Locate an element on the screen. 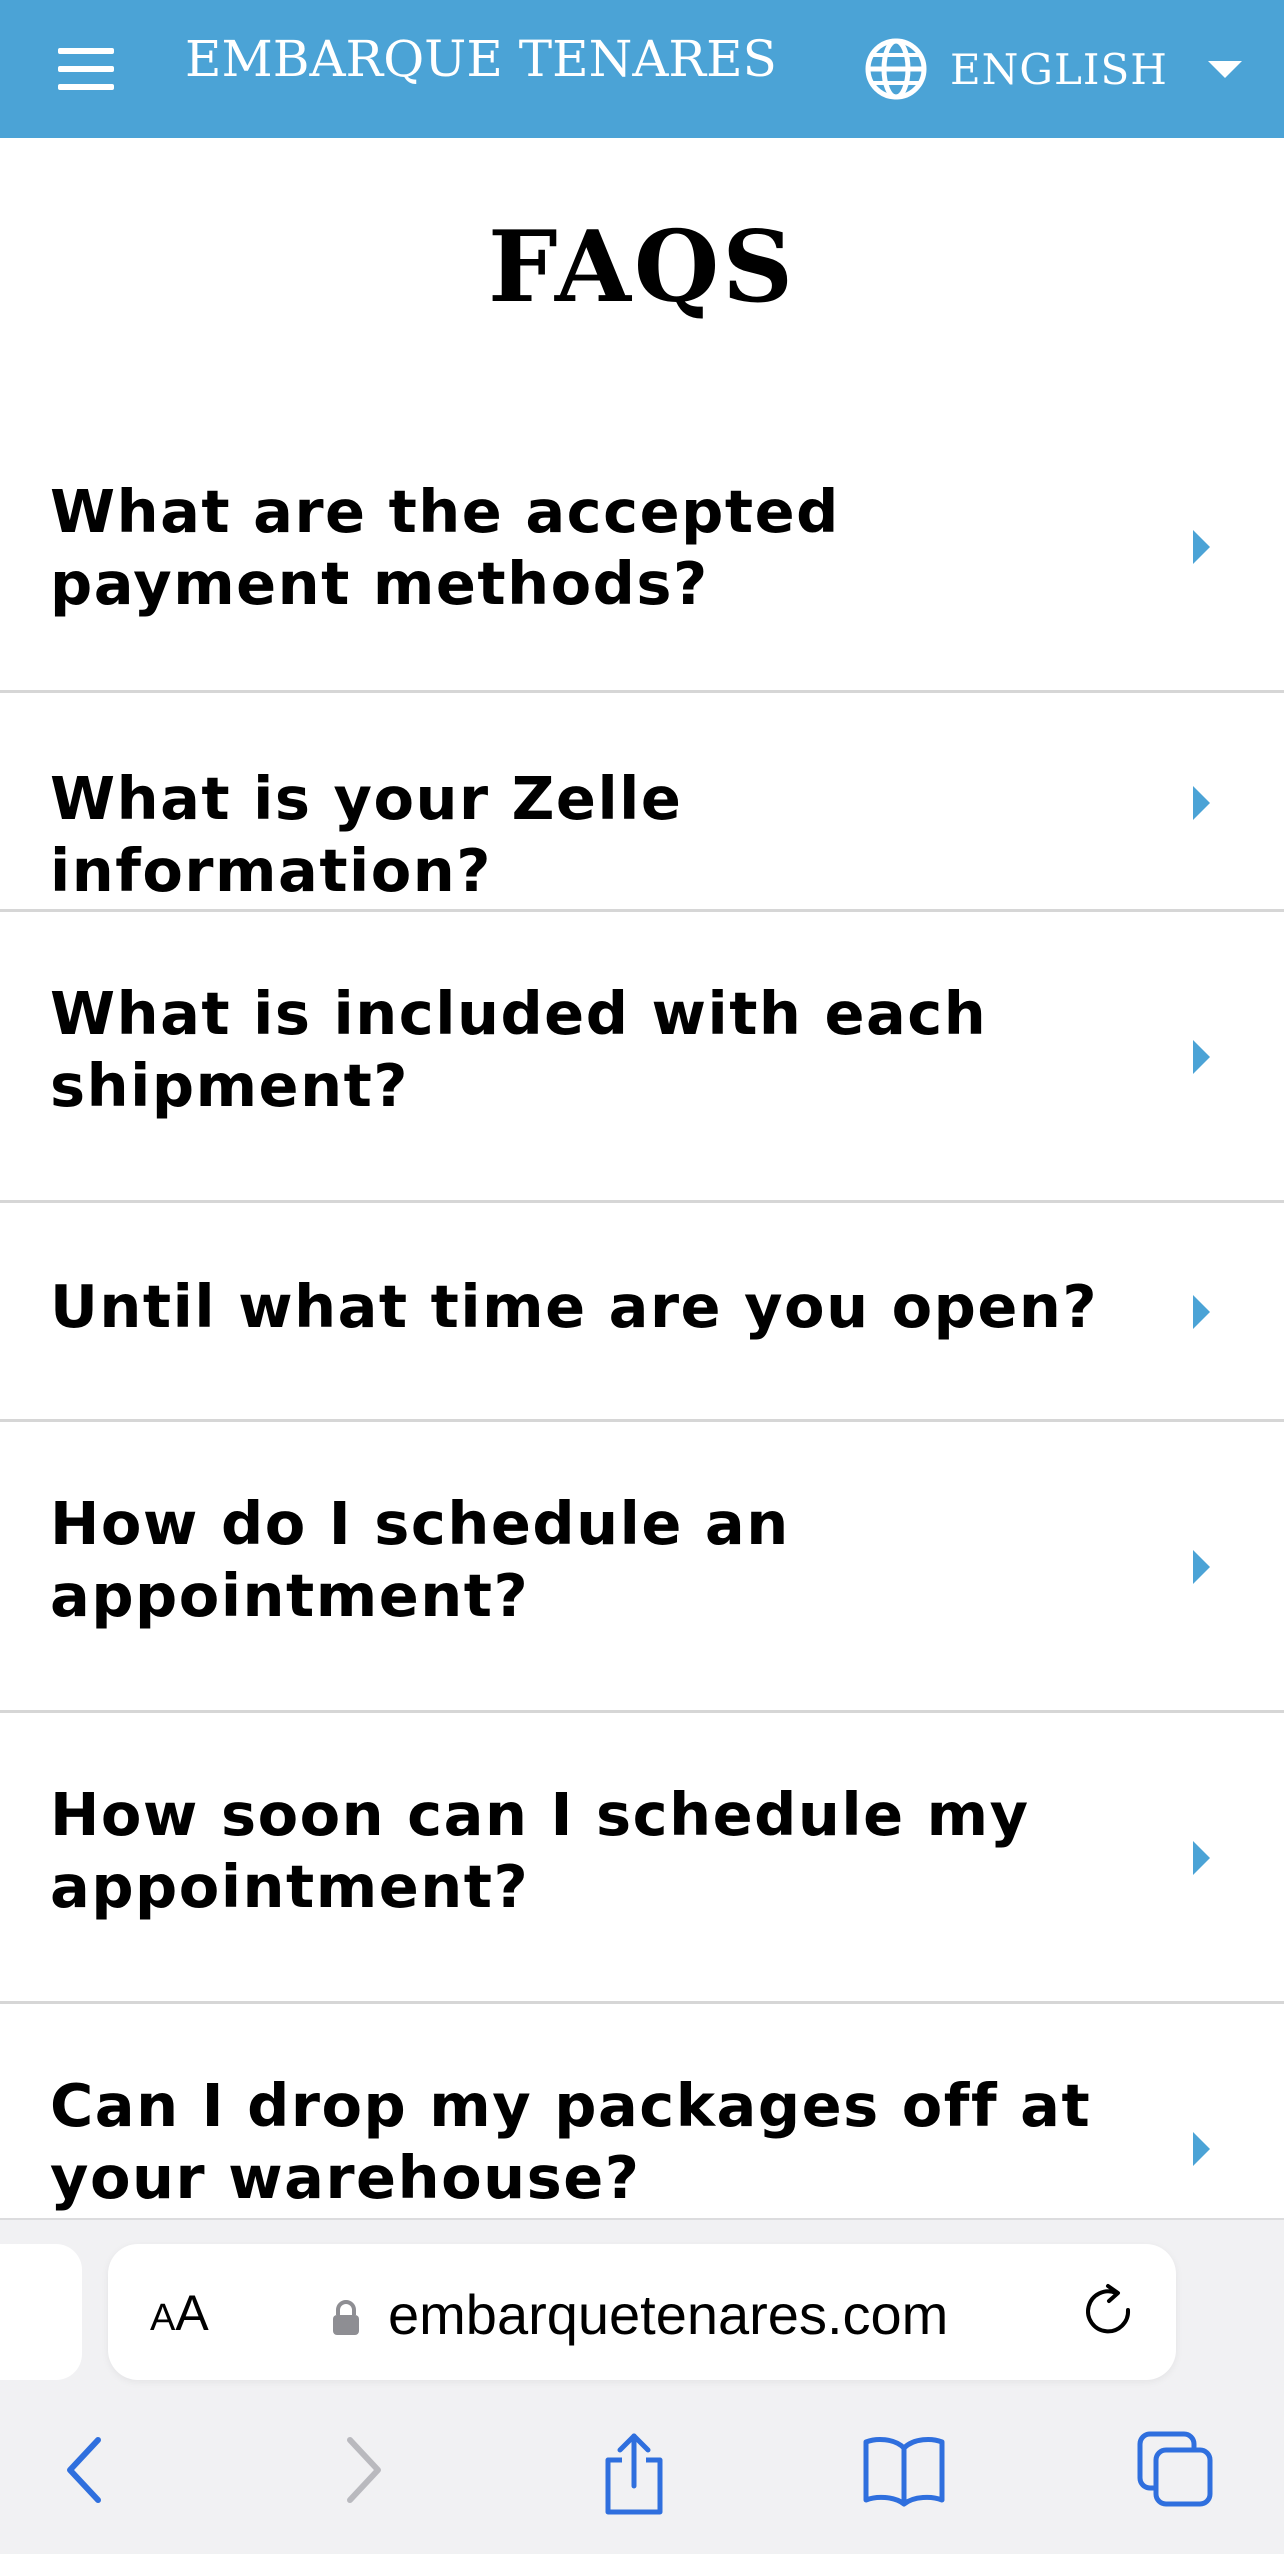 This screenshot has width=1284, height=2554. hamburger-menu-icon is located at coordinates (86, 69).